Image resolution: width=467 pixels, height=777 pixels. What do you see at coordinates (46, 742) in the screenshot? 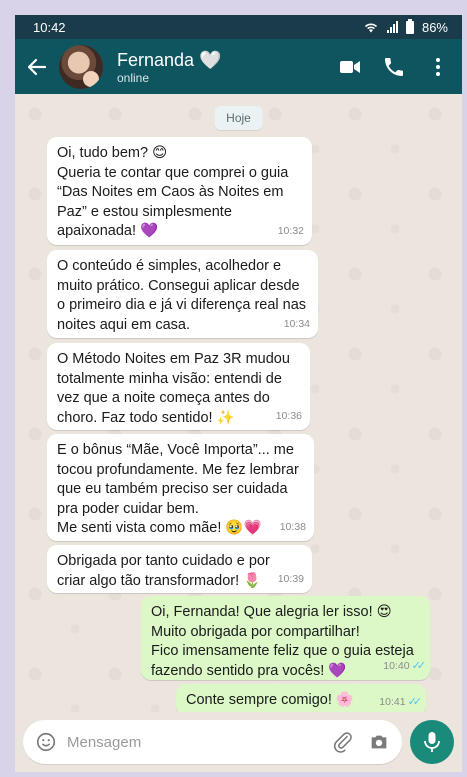
I see `emoji-icon` at bounding box center [46, 742].